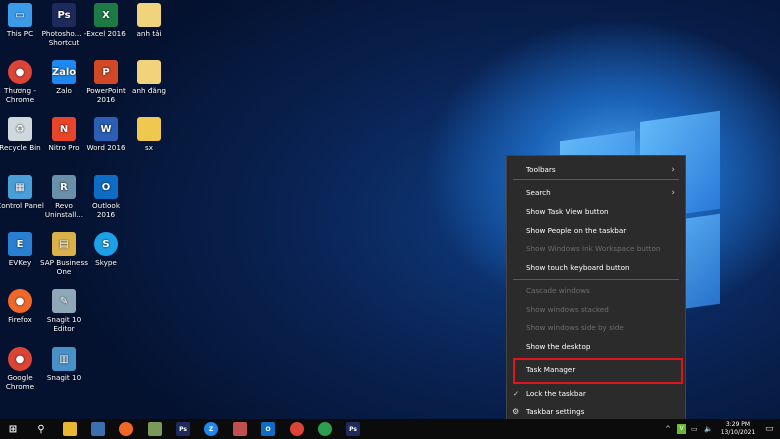 This screenshot has width=780, height=439. I want to click on taskbar-windows-start-icon: ⊞, so click(13, 429).